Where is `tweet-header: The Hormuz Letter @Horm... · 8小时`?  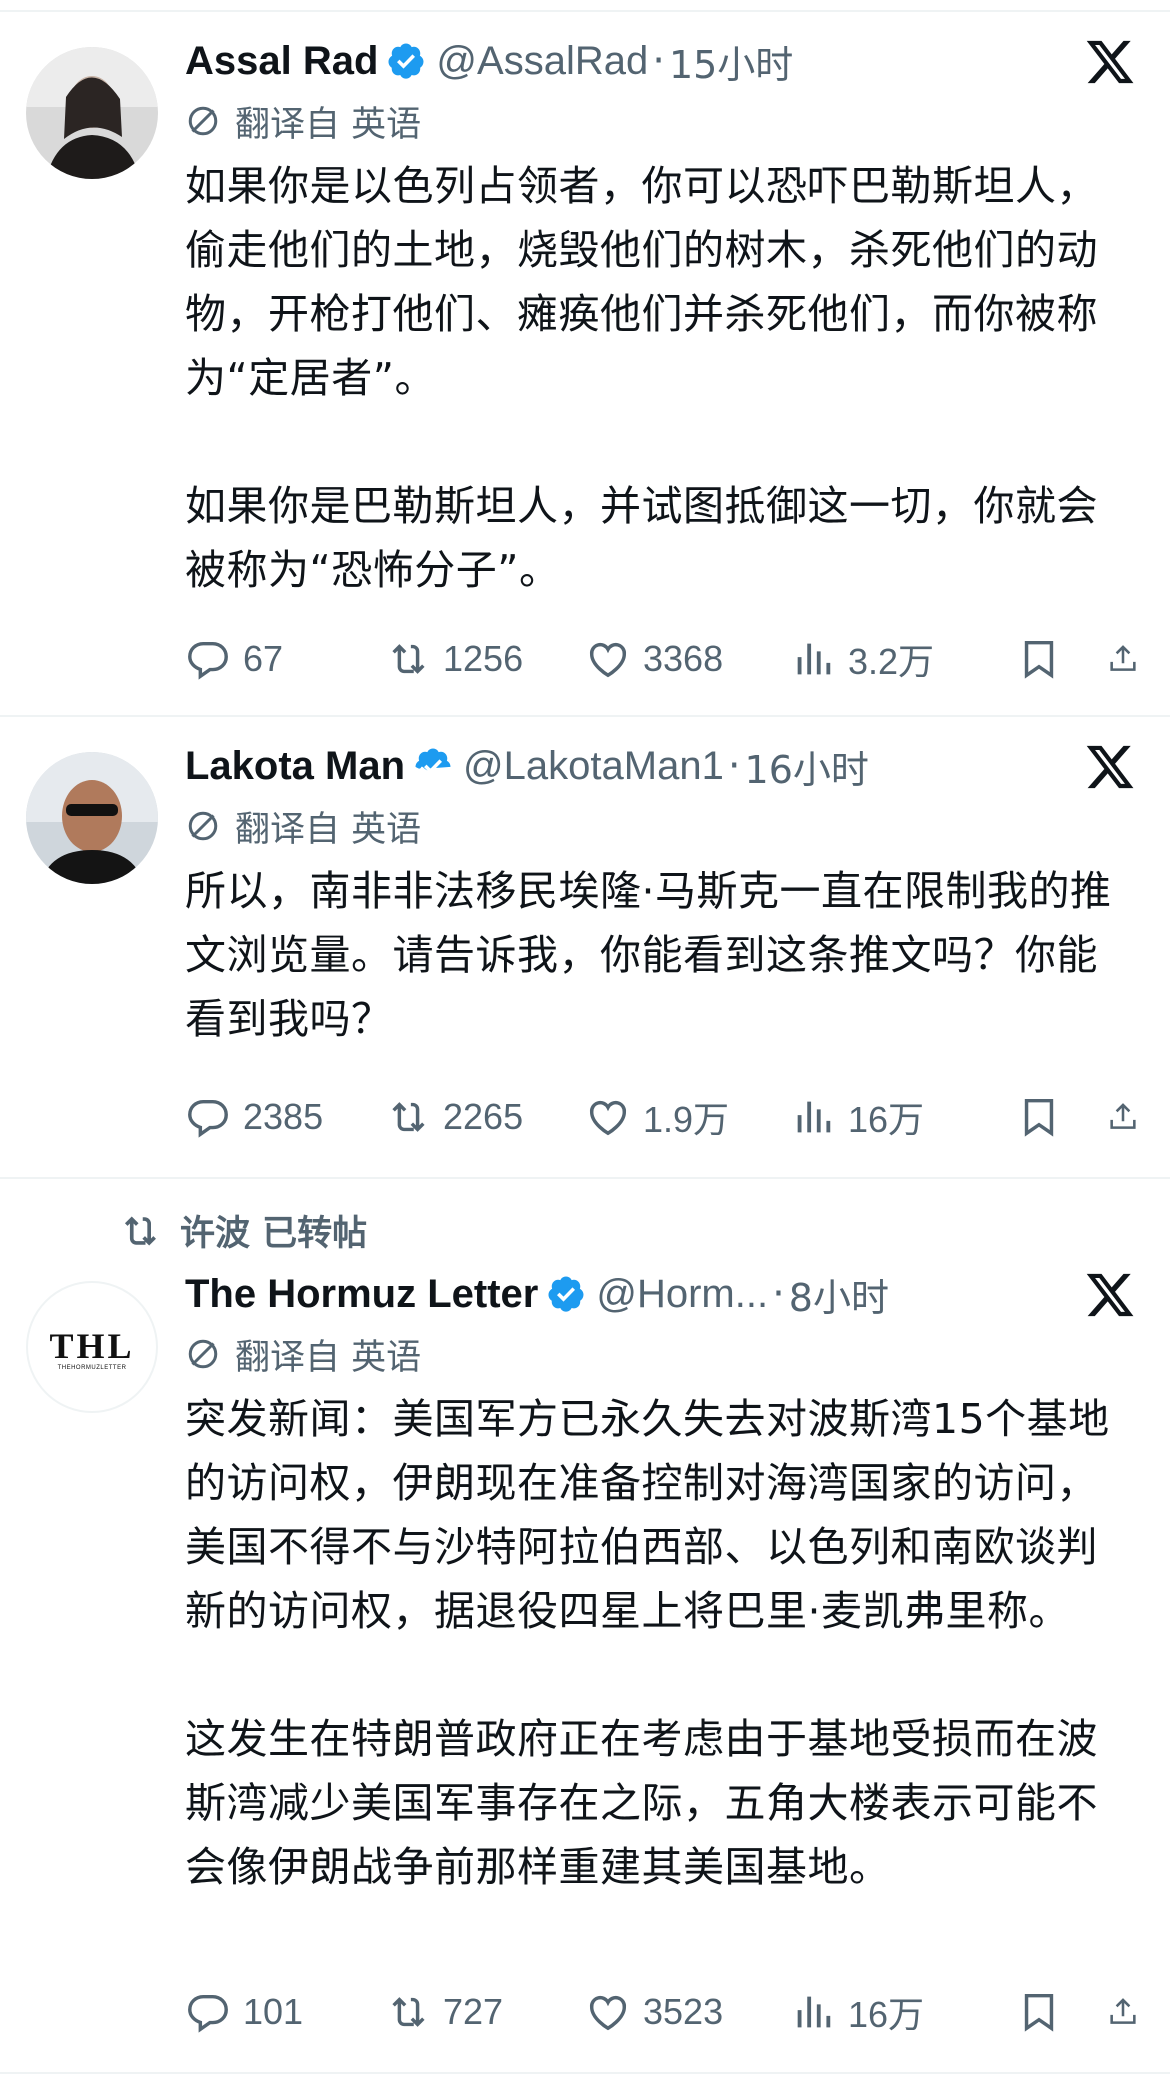
tweet-header: The Hormuz Letter @Horm... · 8小时 is located at coordinates (660, 1294).